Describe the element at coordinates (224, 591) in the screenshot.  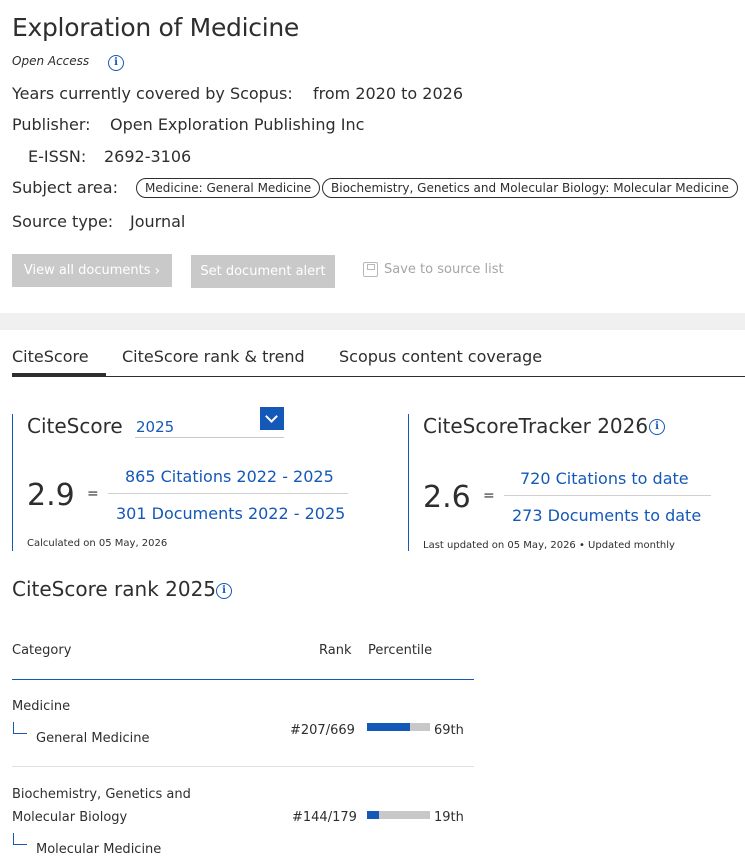
I see `rank-info-icon: i` at that location.